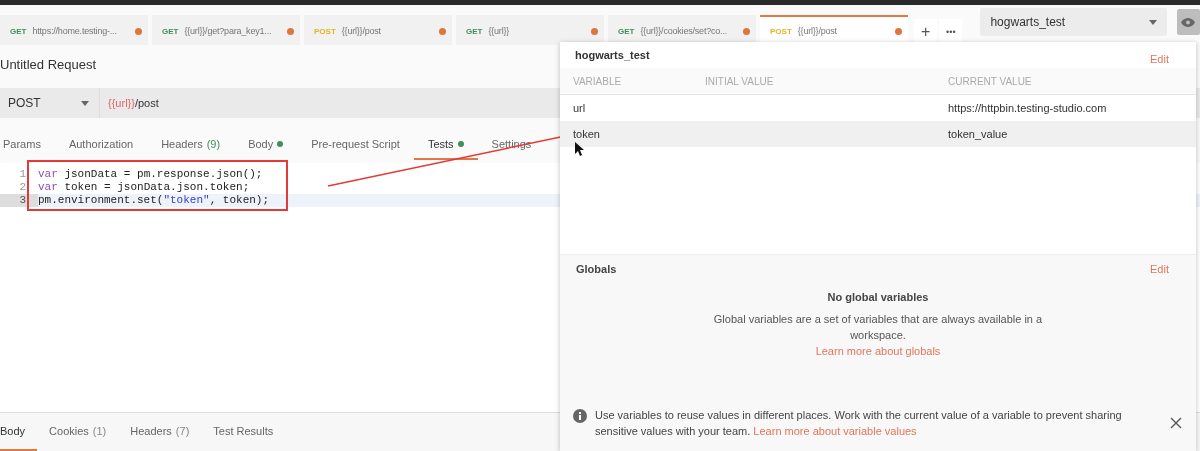 Image resolution: width=1200 pixels, height=451 pixels. I want to click on code-line: var jsonData = pm.response.json();, so click(150, 174).